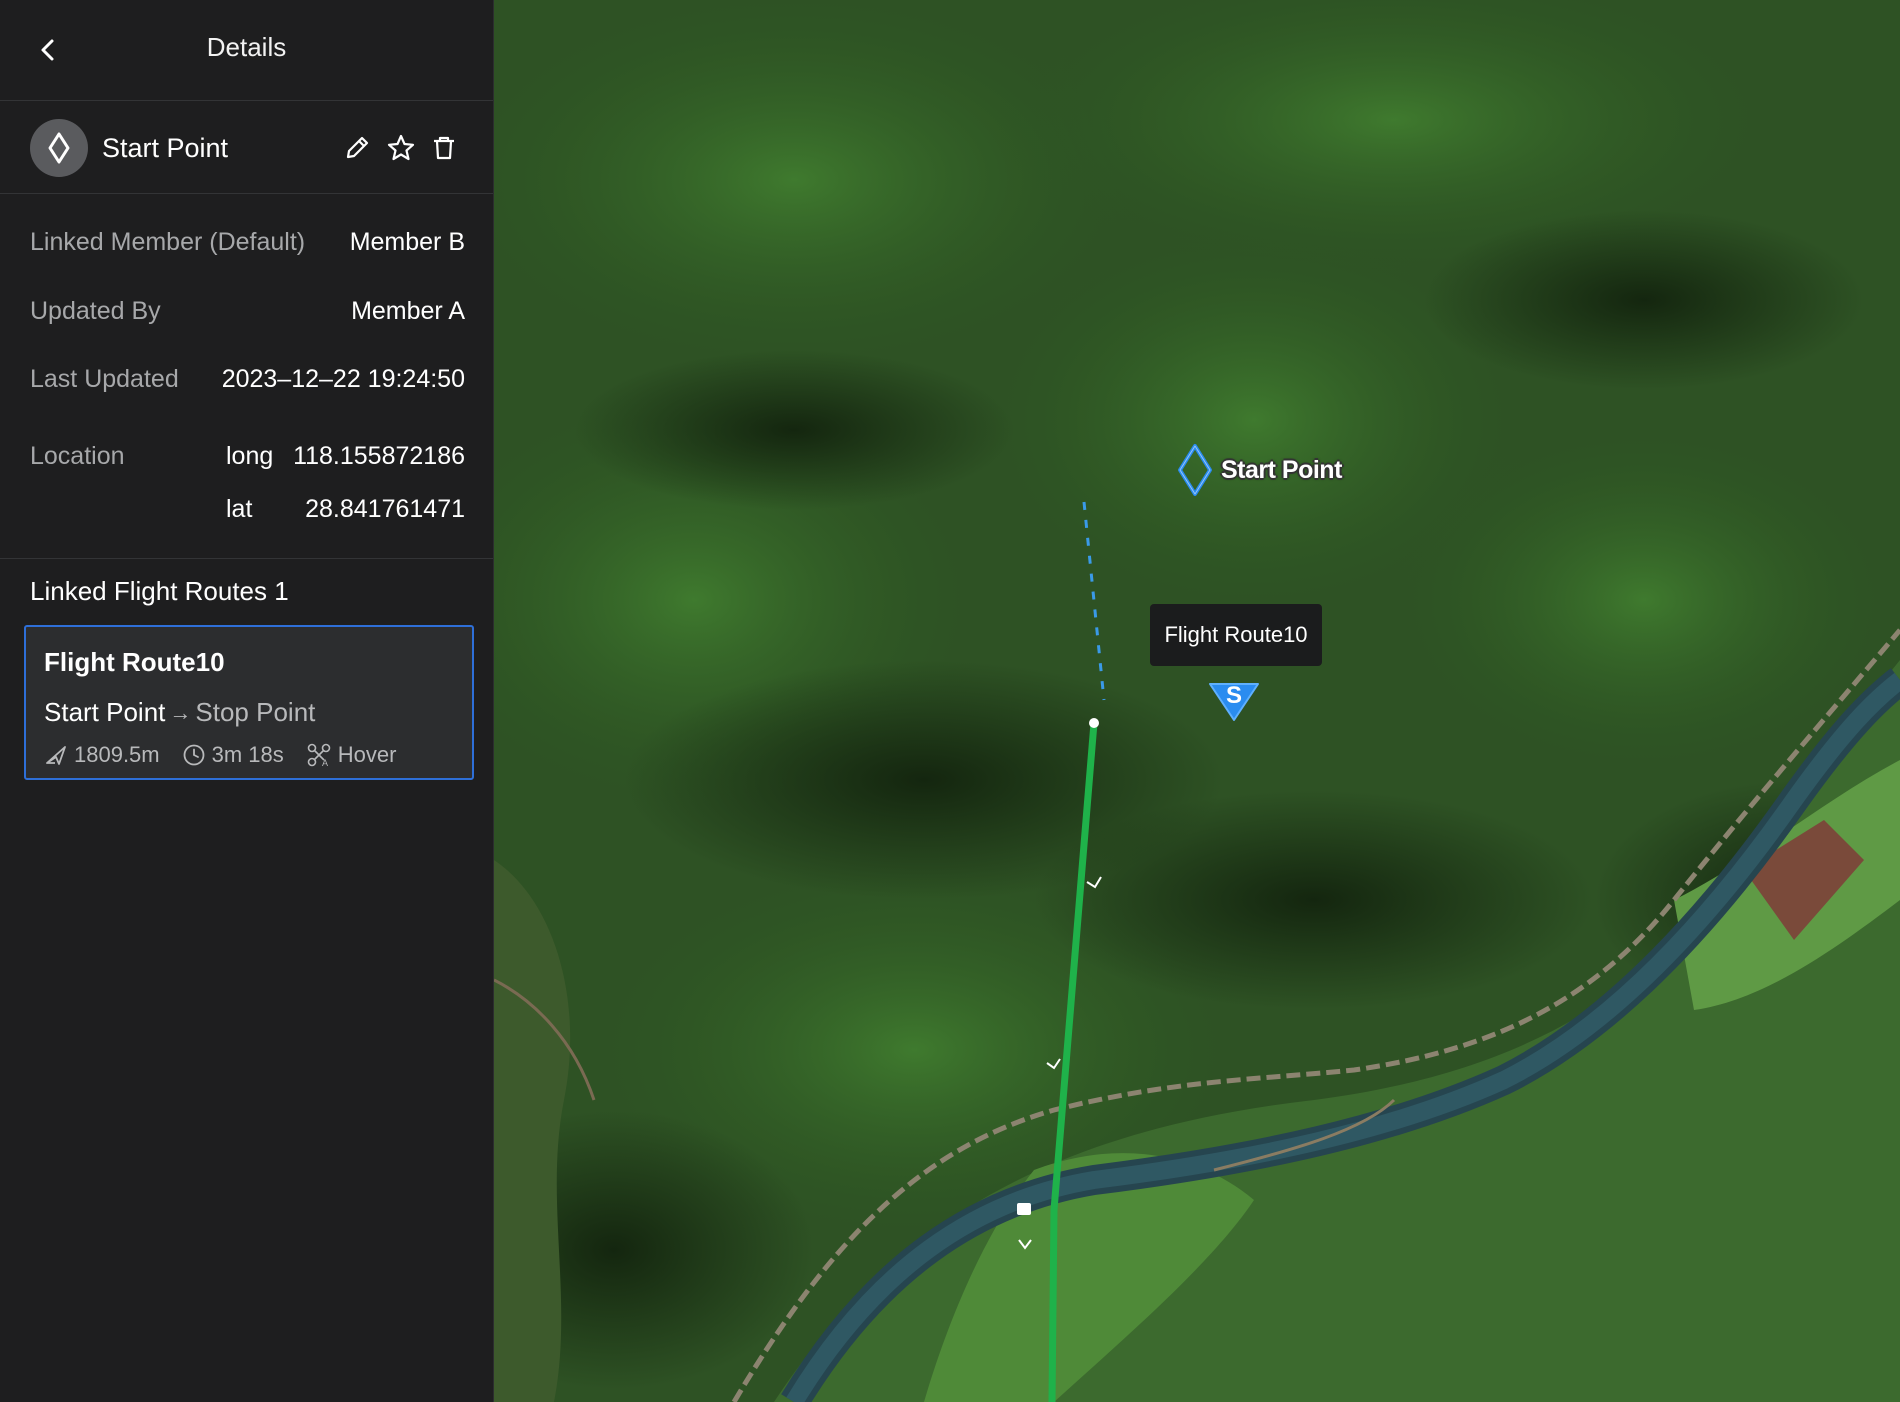  I want to click on longitude-value: 118.155872186, so click(379, 456).